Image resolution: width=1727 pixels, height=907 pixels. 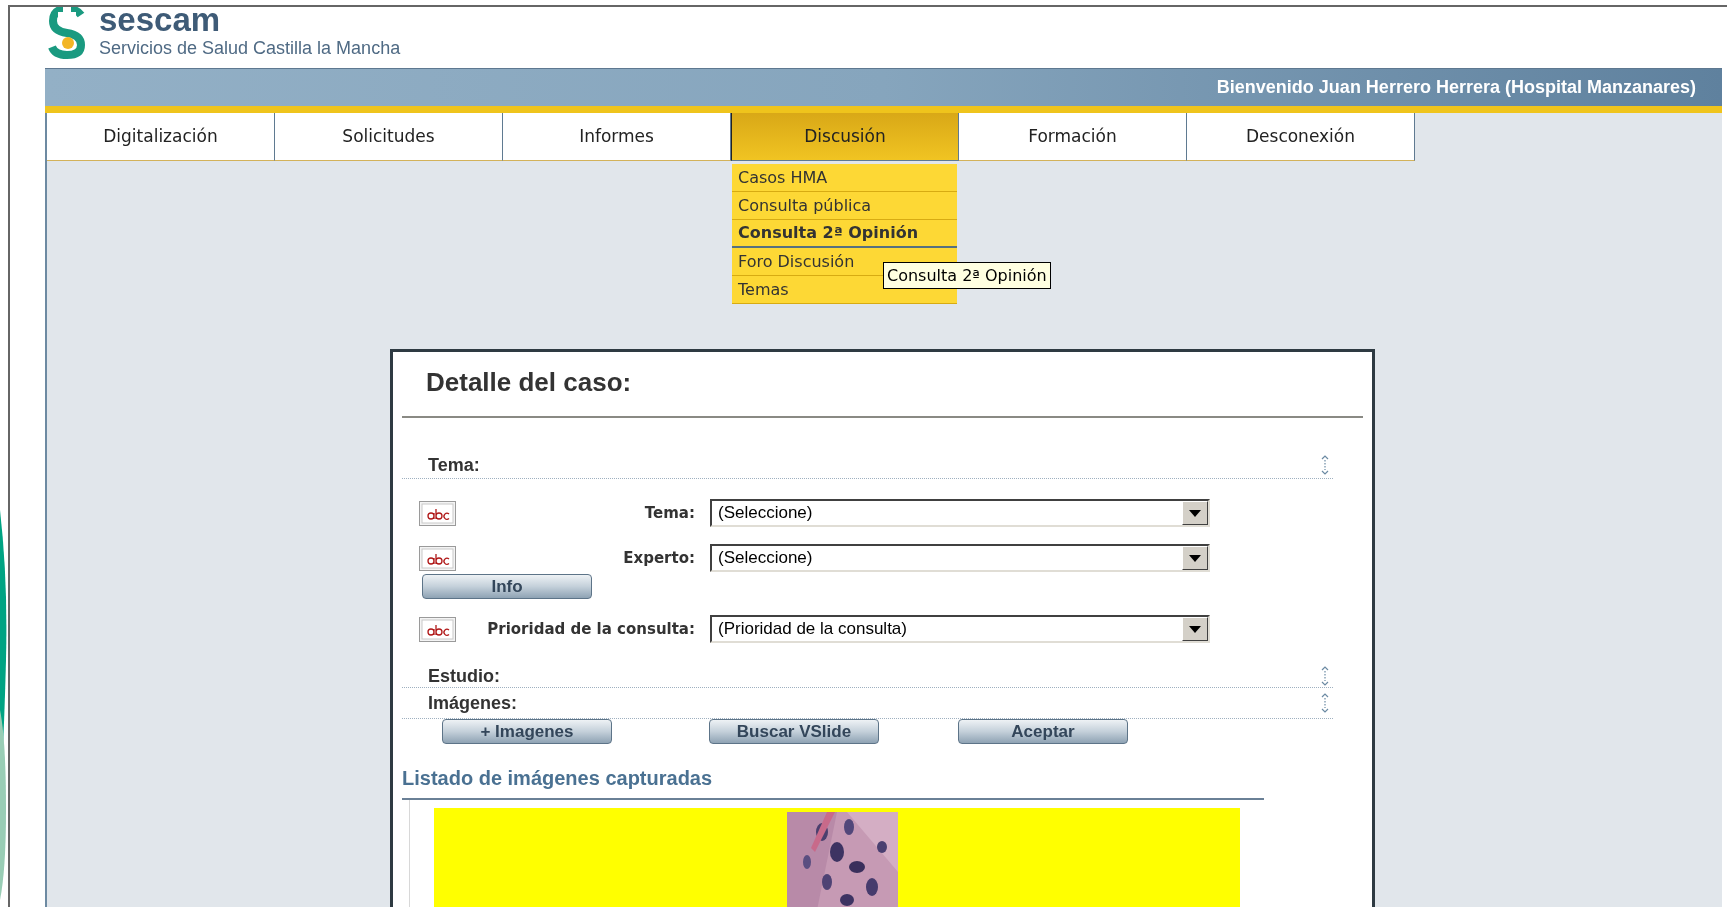 What do you see at coordinates (464, 676) in the screenshot?
I see `section-heading: Estudio:` at bounding box center [464, 676].